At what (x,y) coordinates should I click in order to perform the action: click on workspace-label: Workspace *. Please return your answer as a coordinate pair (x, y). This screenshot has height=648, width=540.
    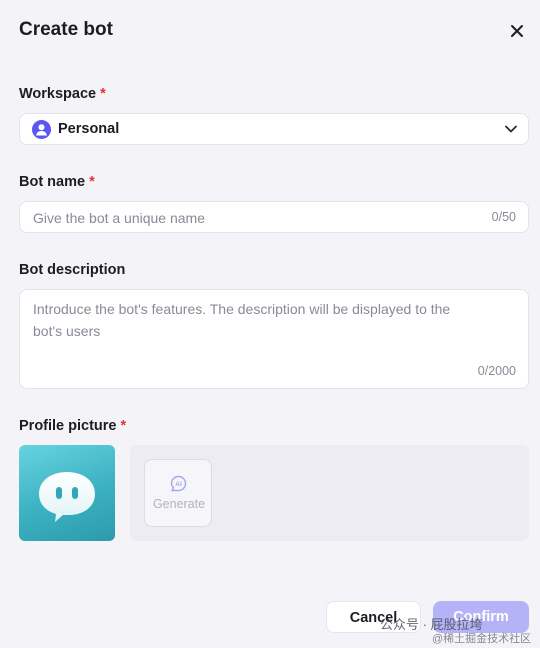
    Looking at the image, I should click on (62, 94).